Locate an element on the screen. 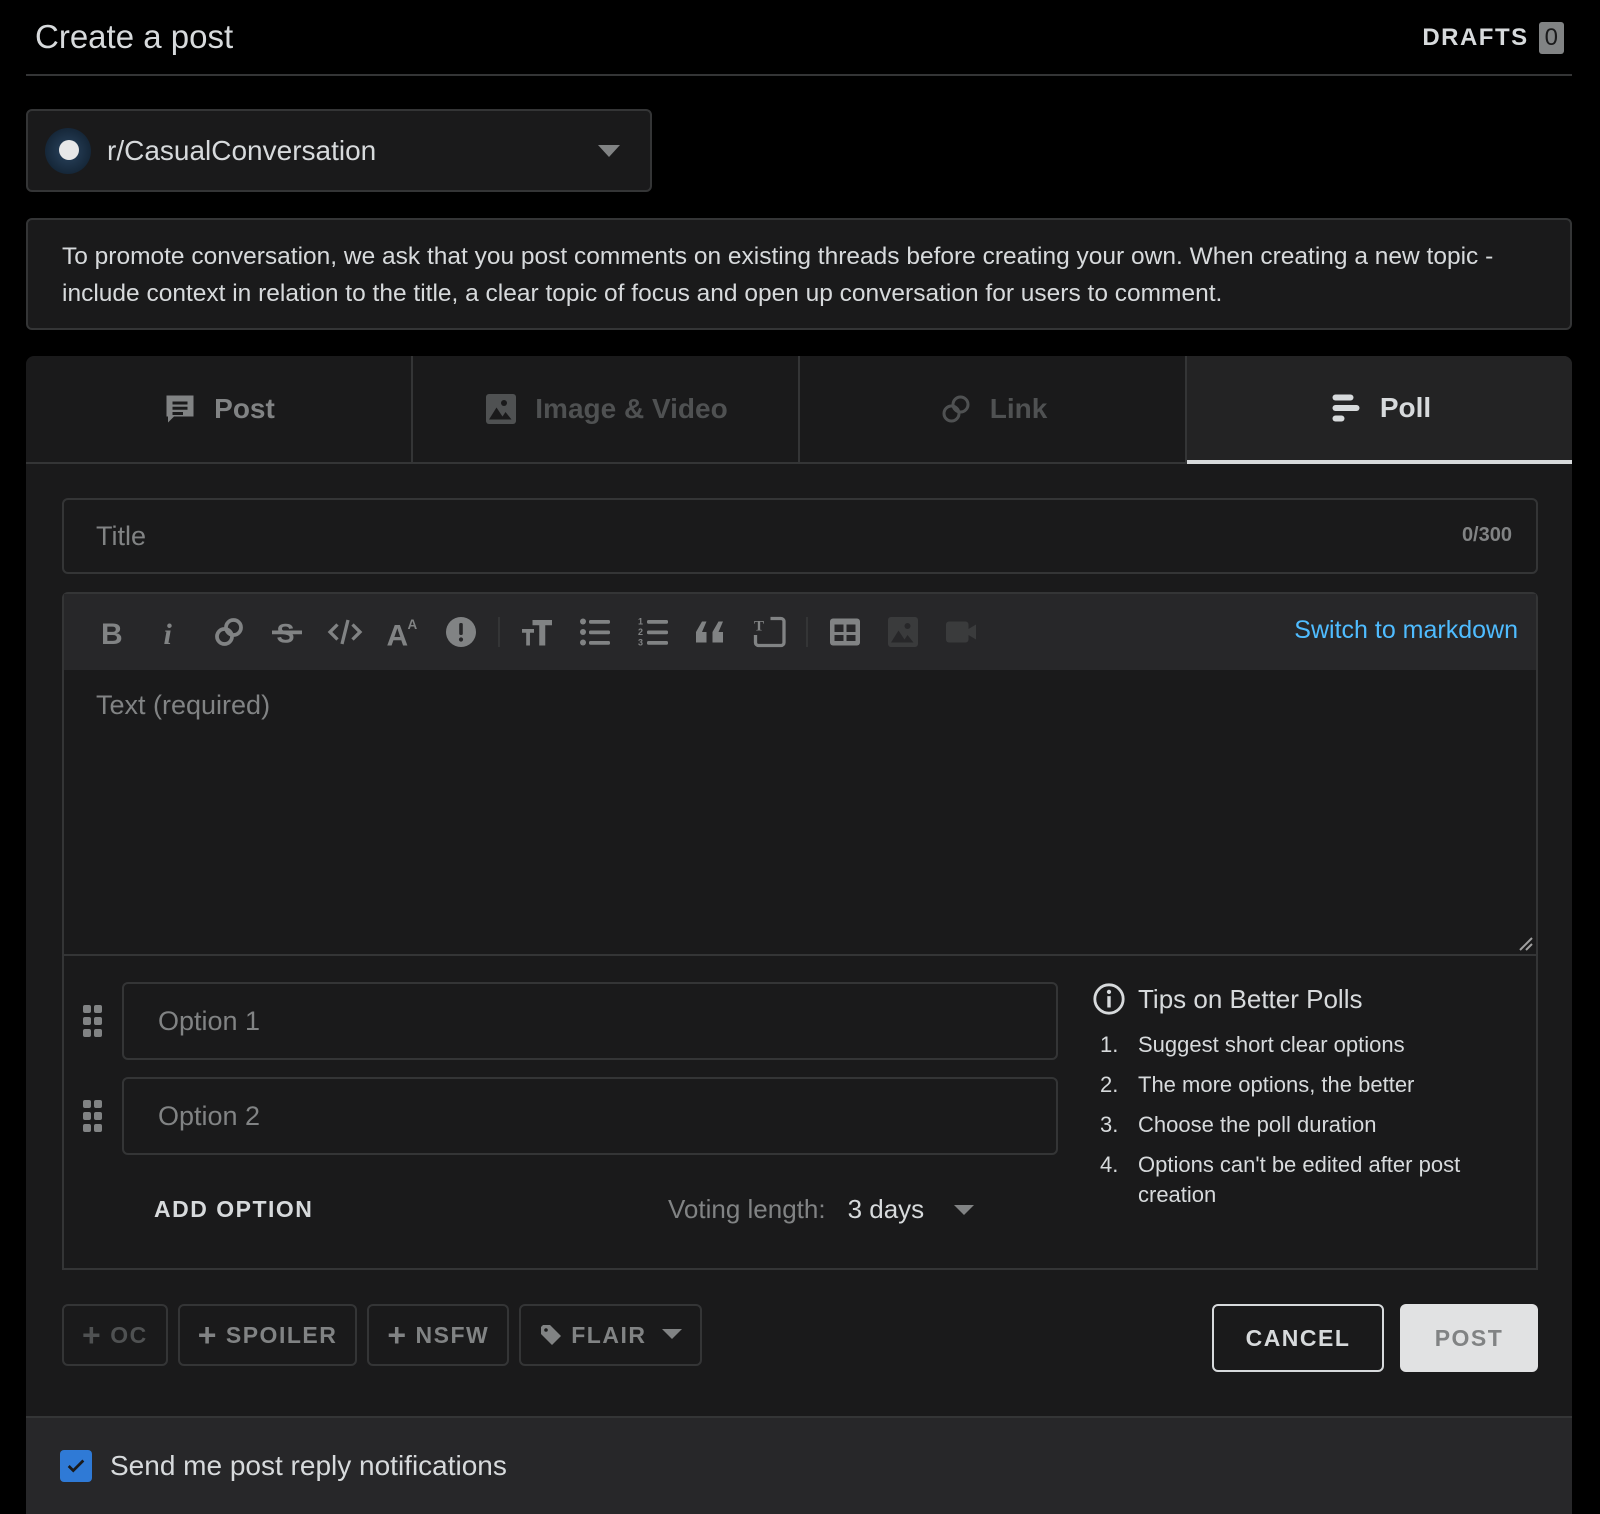 The width and height of the screenshot is (1600, 1514). svg-text: A is located at coordinates (398, 635).